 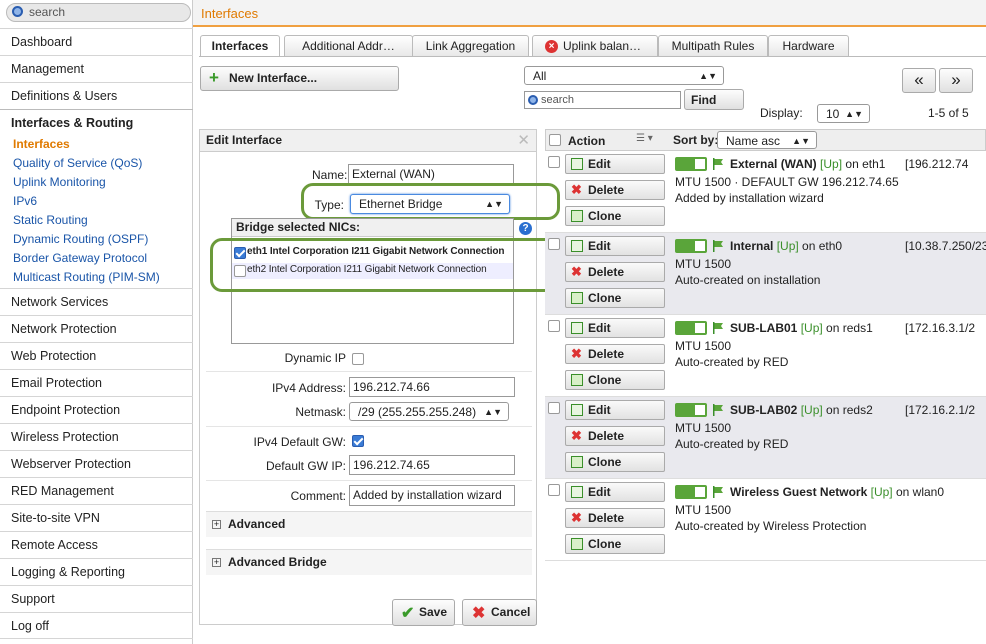 I want to click on sidebar-item-red-management: RED Management, so click(x=96, y=490).